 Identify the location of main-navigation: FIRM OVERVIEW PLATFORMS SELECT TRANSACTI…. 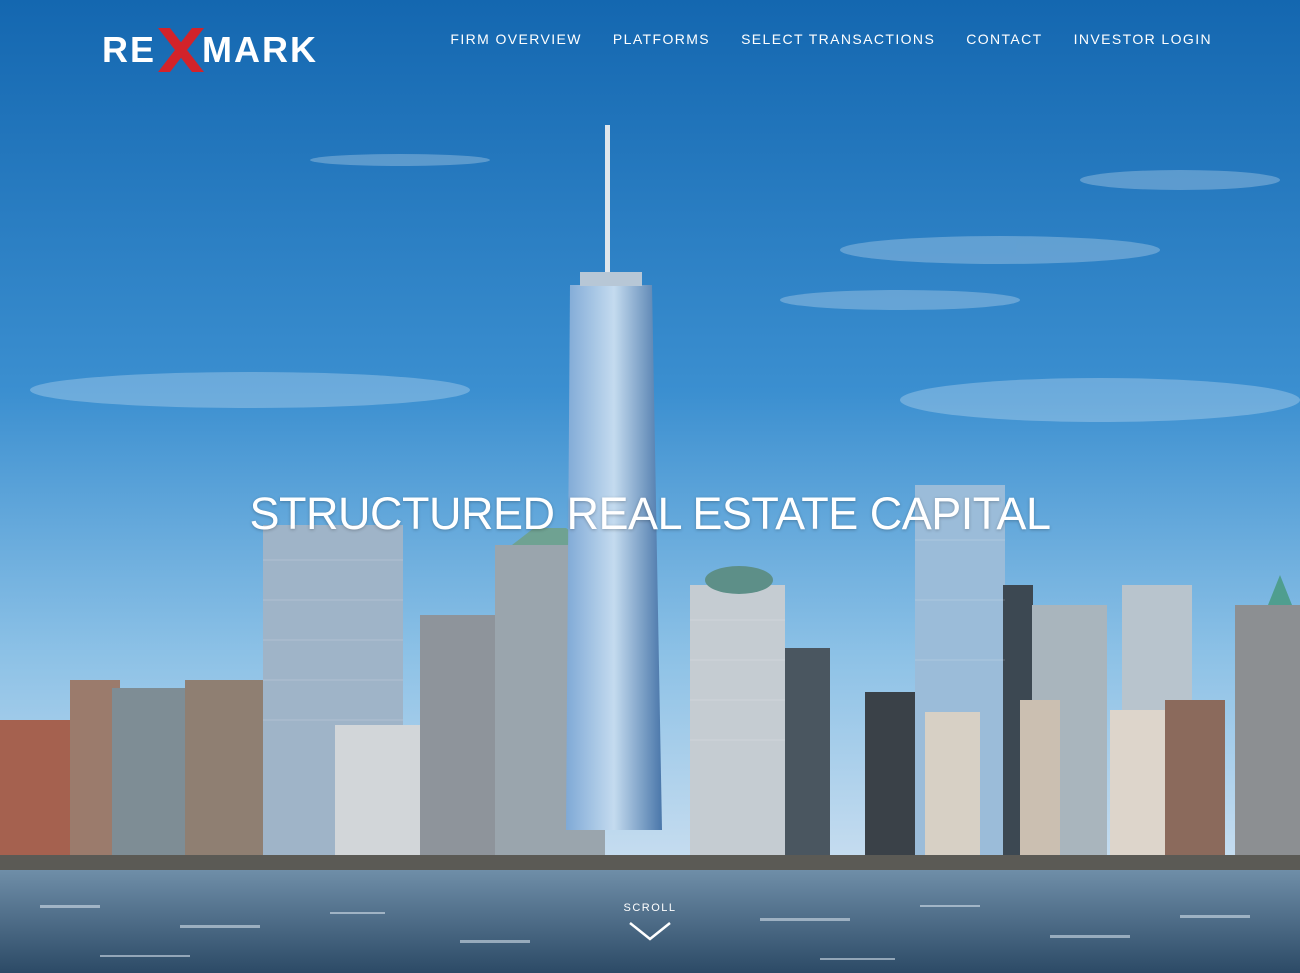
(831, 39).